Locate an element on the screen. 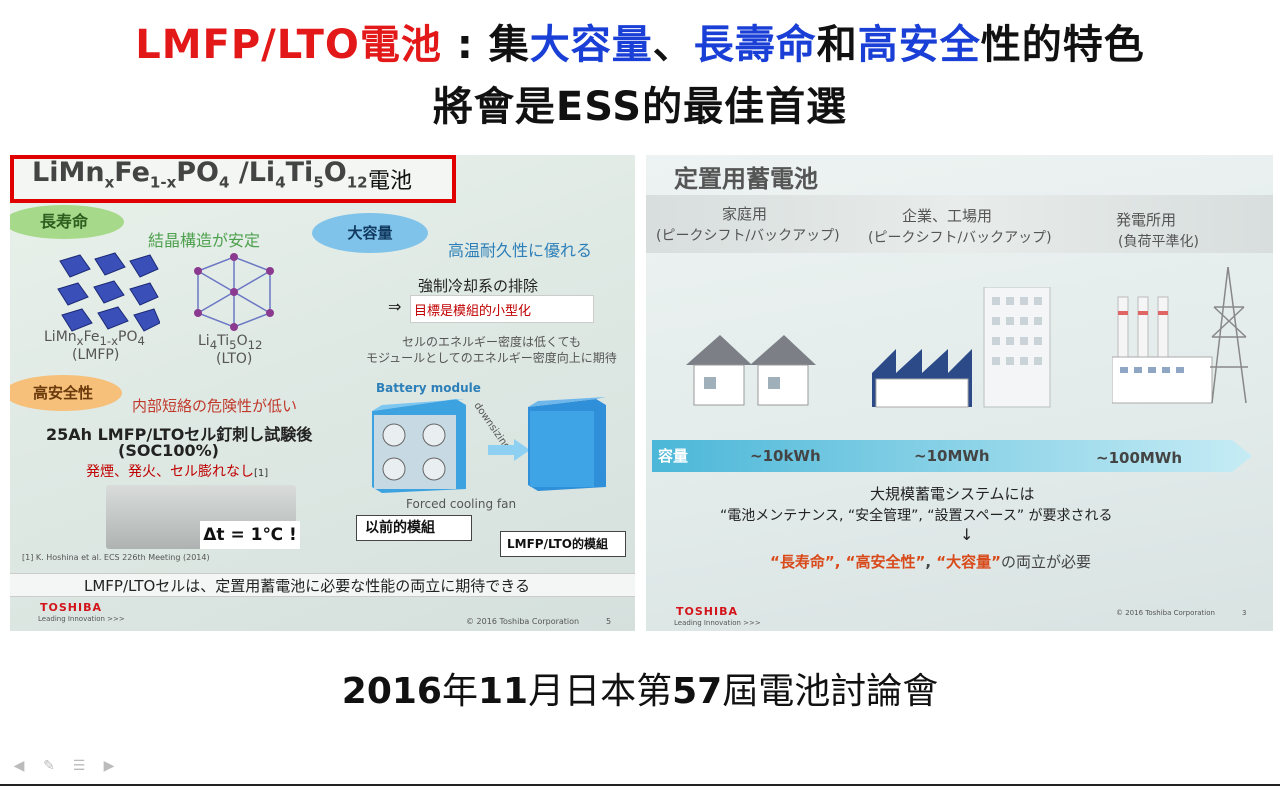 The height and width of the screenshot is (786, 1280). title-sep: 、 is located at coordinates (673, 45).